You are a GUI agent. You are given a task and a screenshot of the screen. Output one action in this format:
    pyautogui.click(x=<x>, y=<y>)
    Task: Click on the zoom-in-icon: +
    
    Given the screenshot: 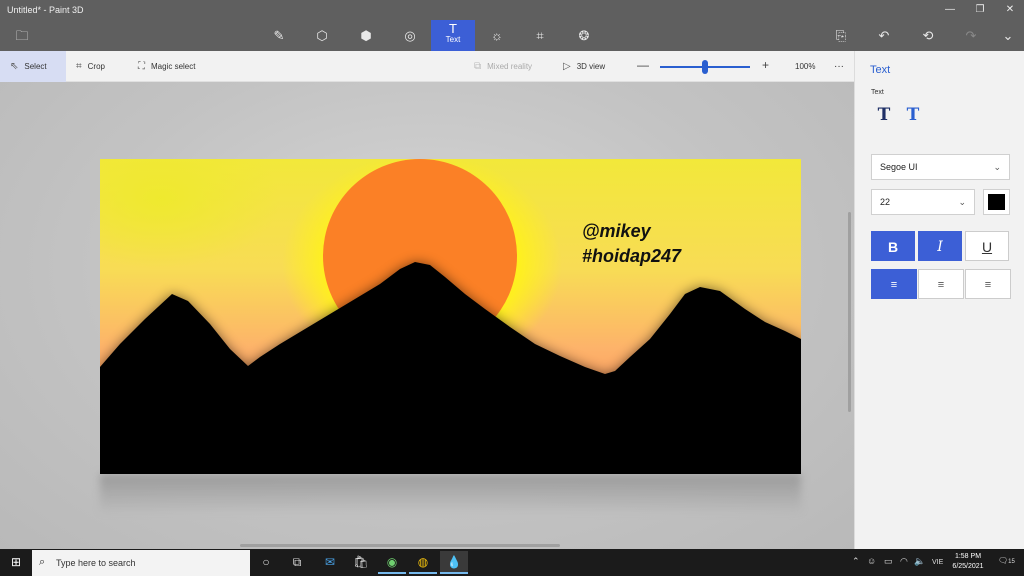 What is the action you would take?
    pyautogui.click(x=765, y=65)
    